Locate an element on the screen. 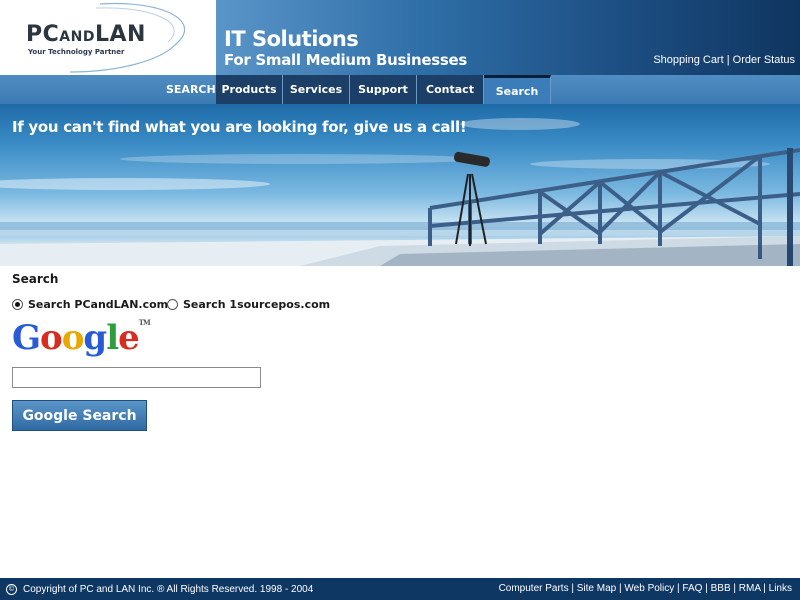  logo: PCANDLAN Your Technology Partner is located at coordinates (108, 37).